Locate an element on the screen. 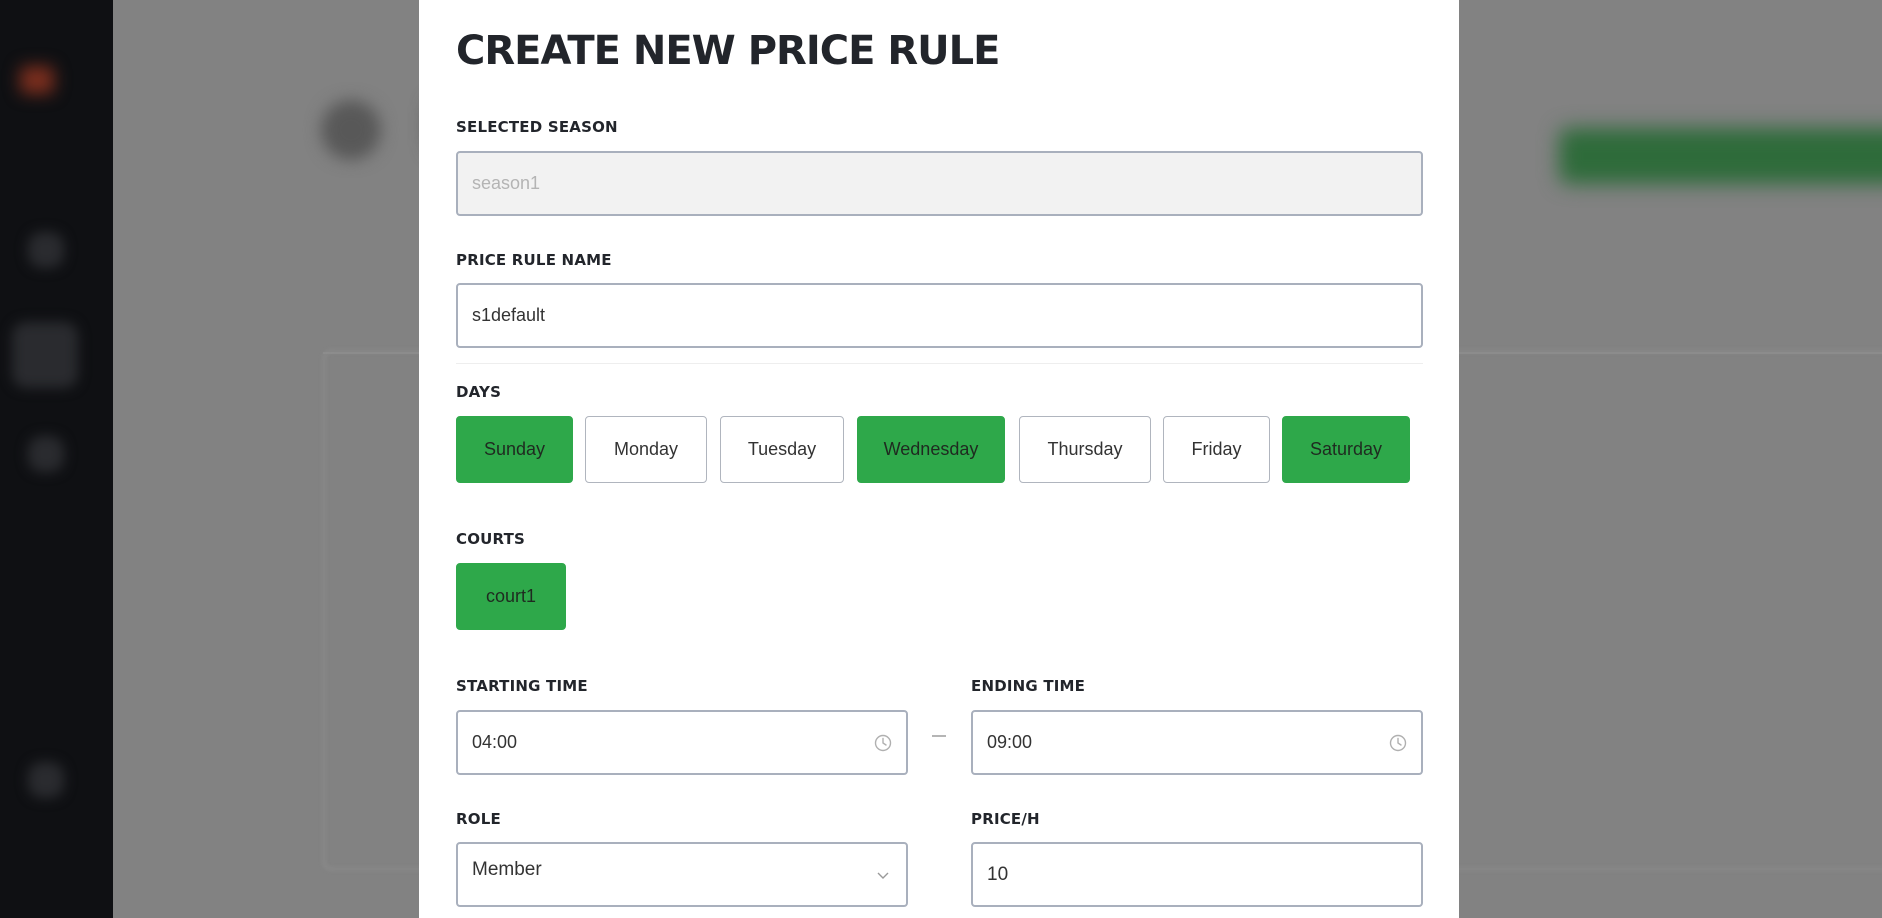  price-per-hour-label: PRICE/H is located at coordinates (1005, 819).